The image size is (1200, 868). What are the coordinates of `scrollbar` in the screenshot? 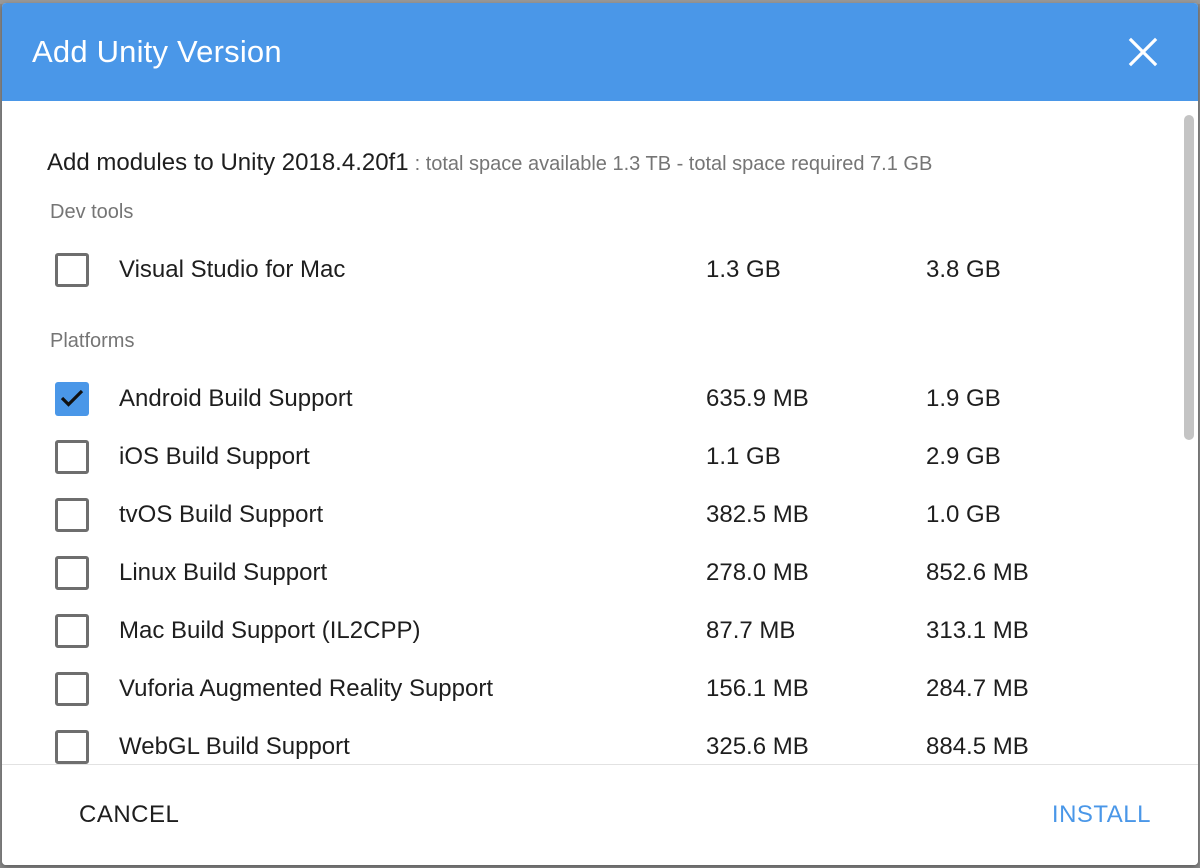 It's located at (1188, 431).